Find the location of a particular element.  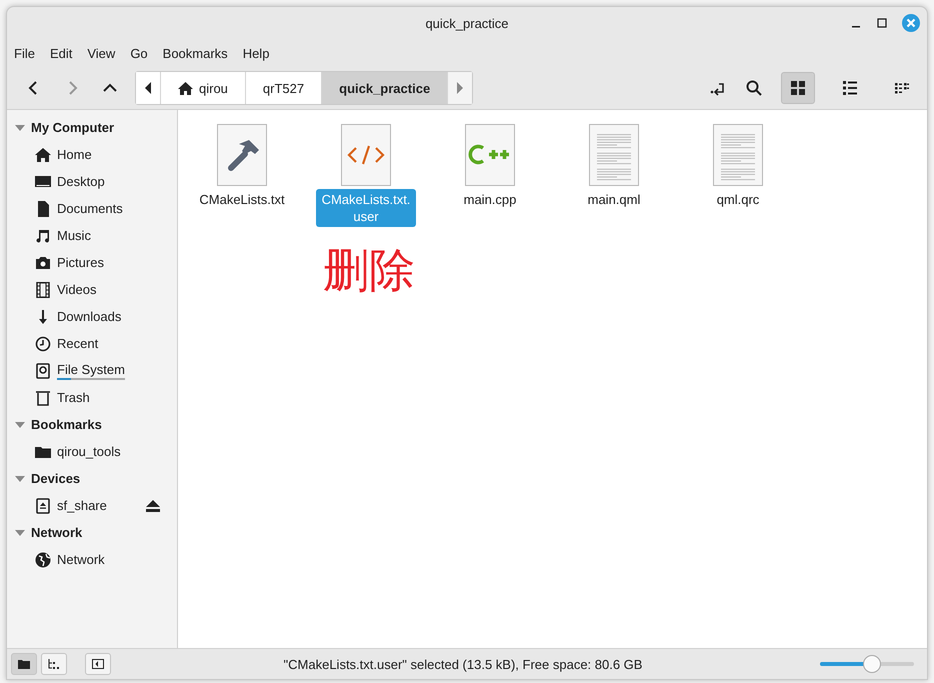

close-icon is located at coordinates (911, 23).